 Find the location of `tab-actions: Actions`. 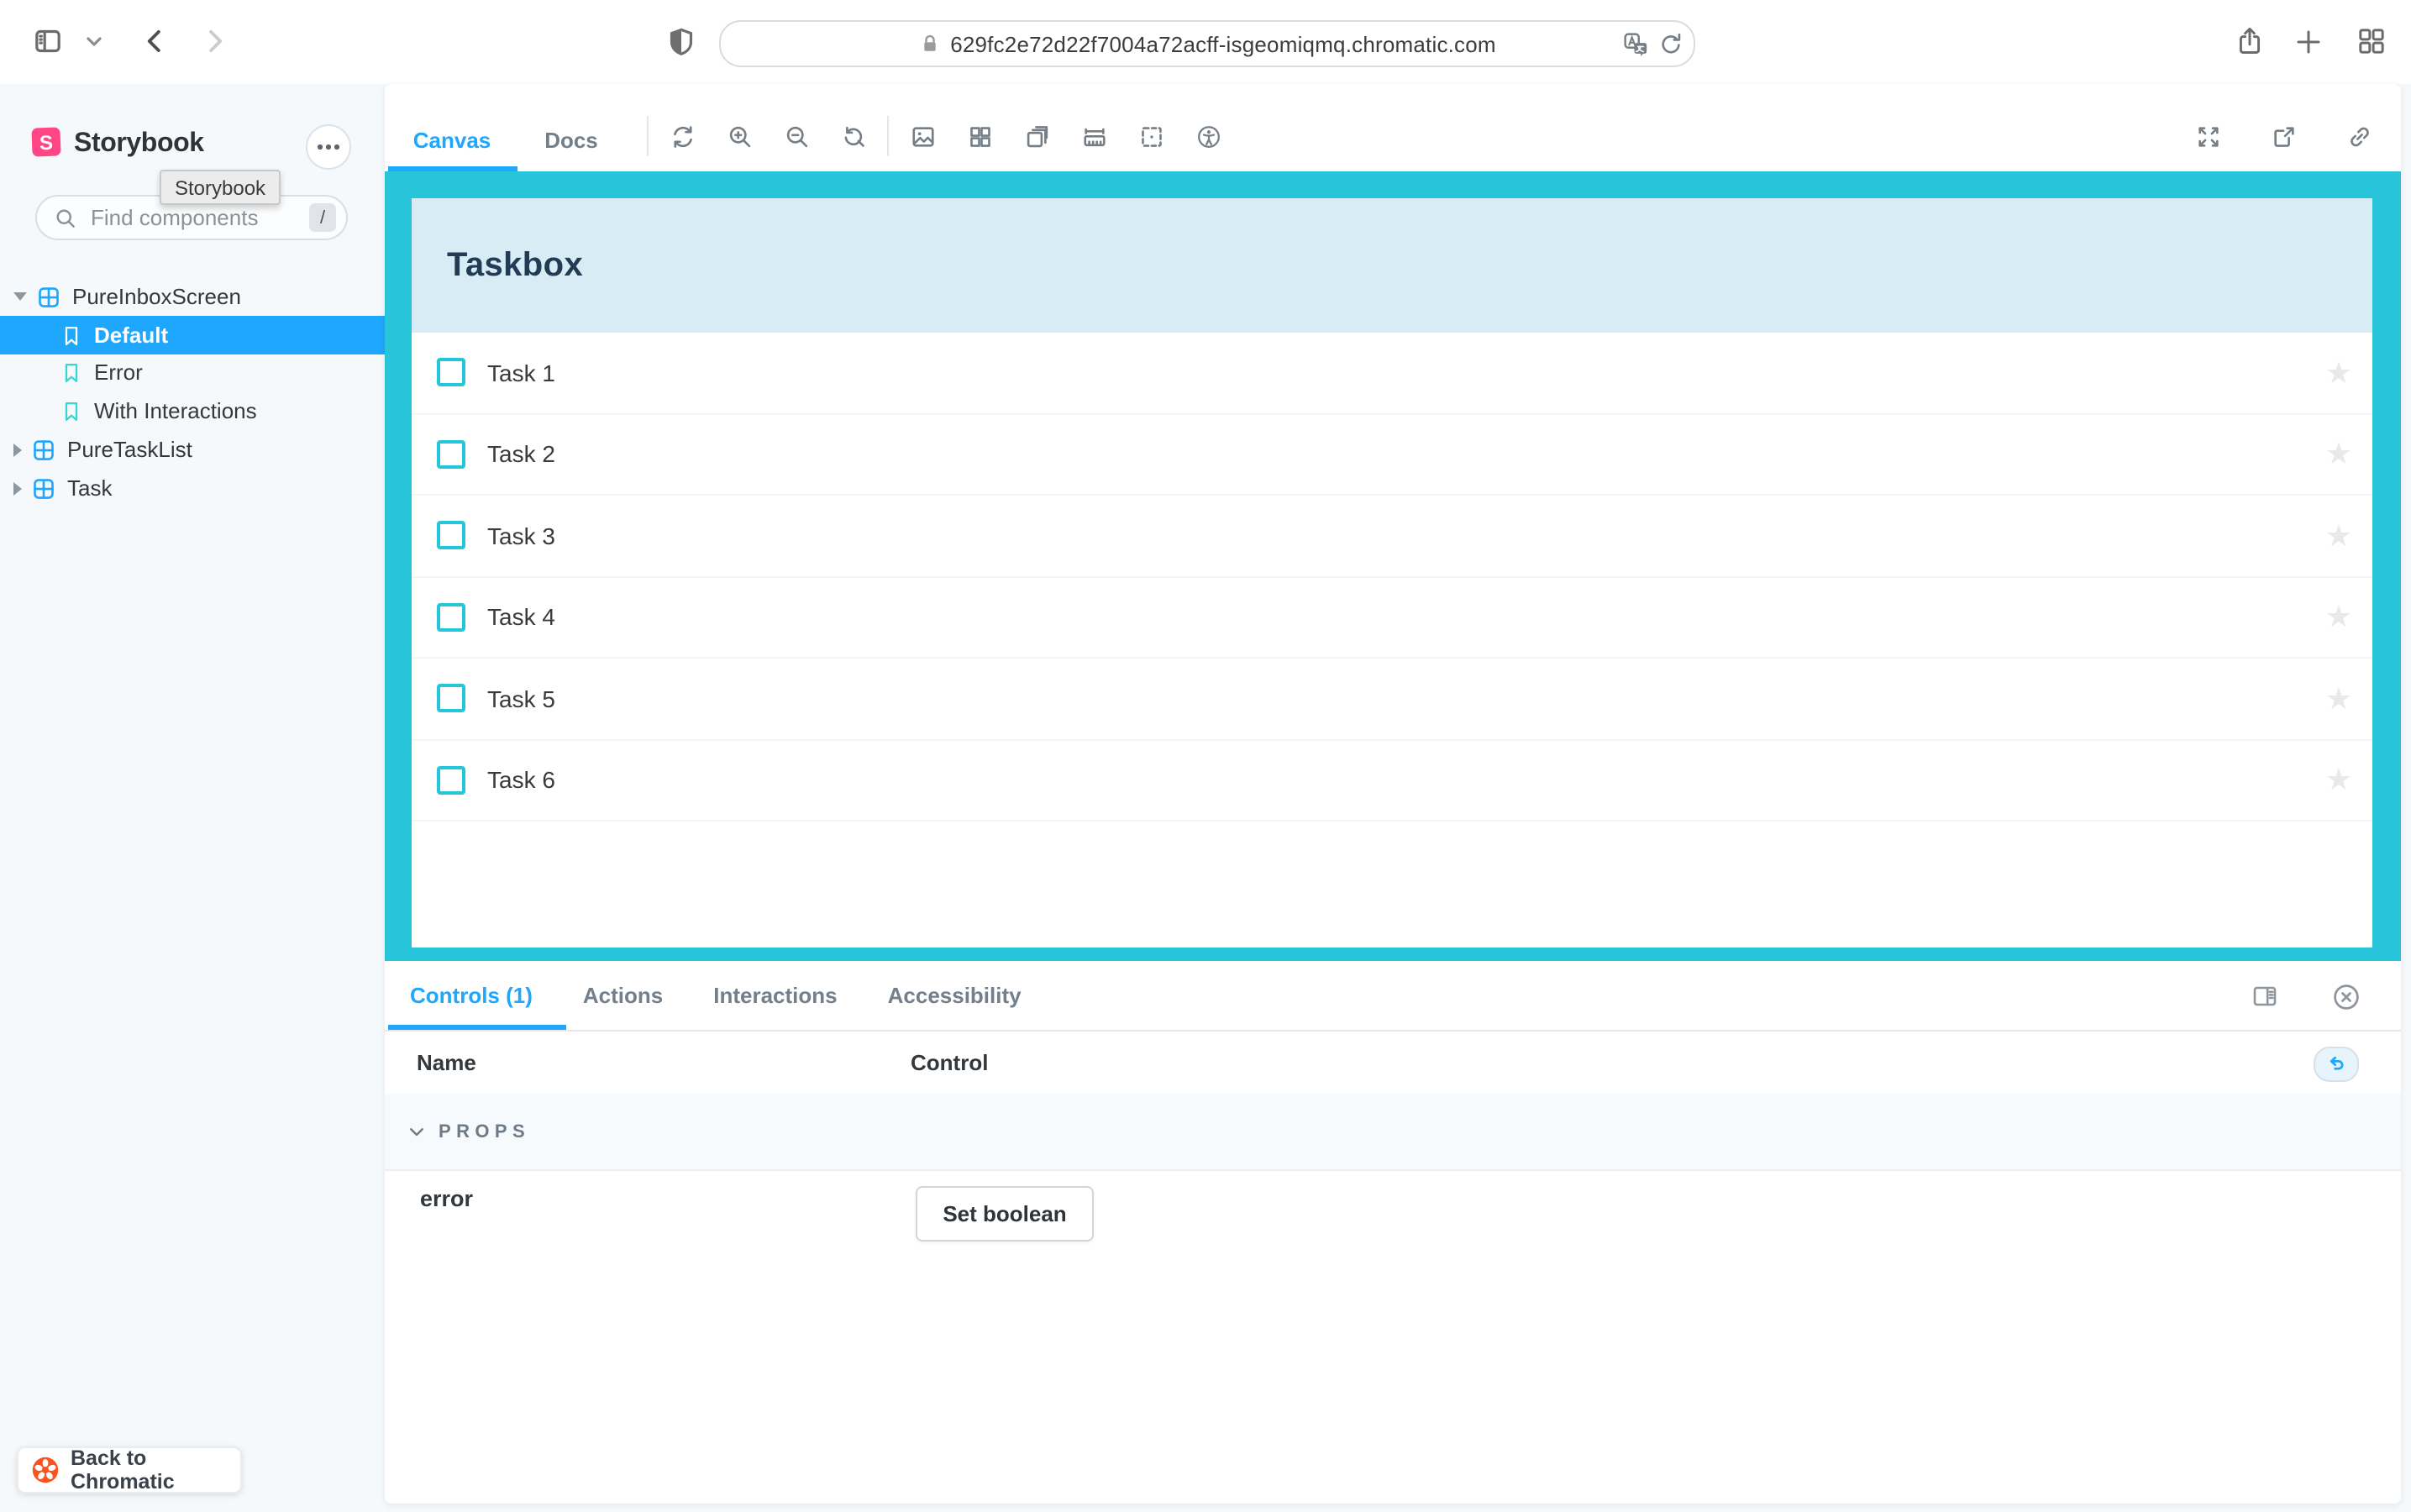

tab-actions: Actions is located at coordinates (623, 995).